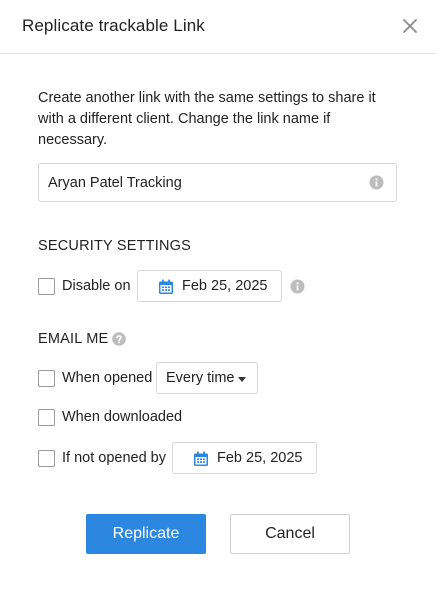 The image size is (436, 592). I want to click on close-icon, so click(410, 26).